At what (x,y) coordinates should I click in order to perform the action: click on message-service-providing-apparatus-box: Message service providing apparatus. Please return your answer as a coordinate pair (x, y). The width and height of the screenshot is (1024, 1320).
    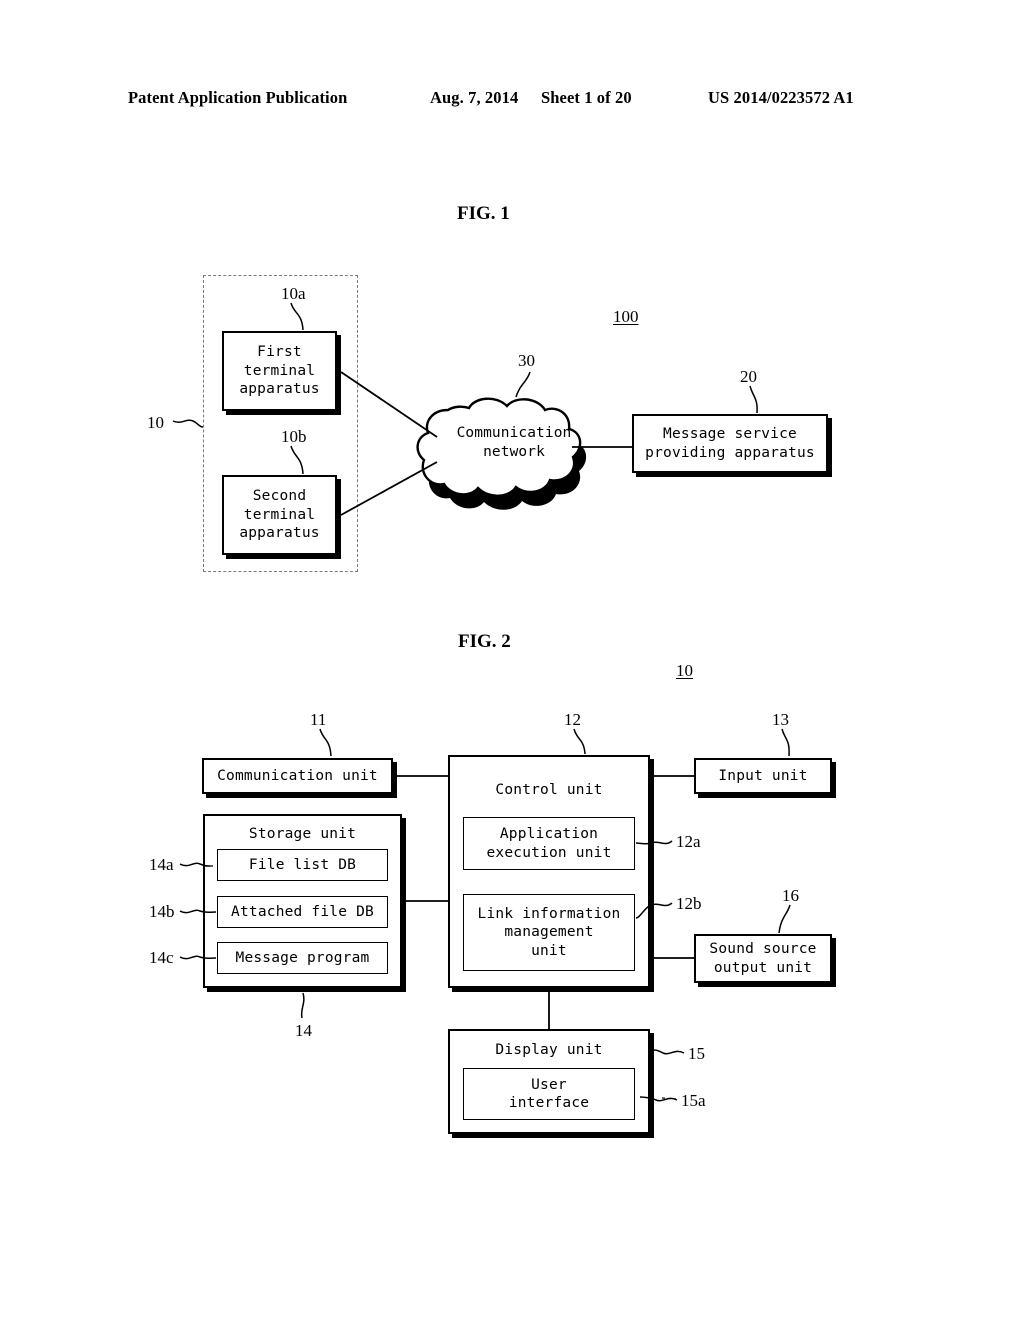
    Looking at the image, I should click on (730, 443).